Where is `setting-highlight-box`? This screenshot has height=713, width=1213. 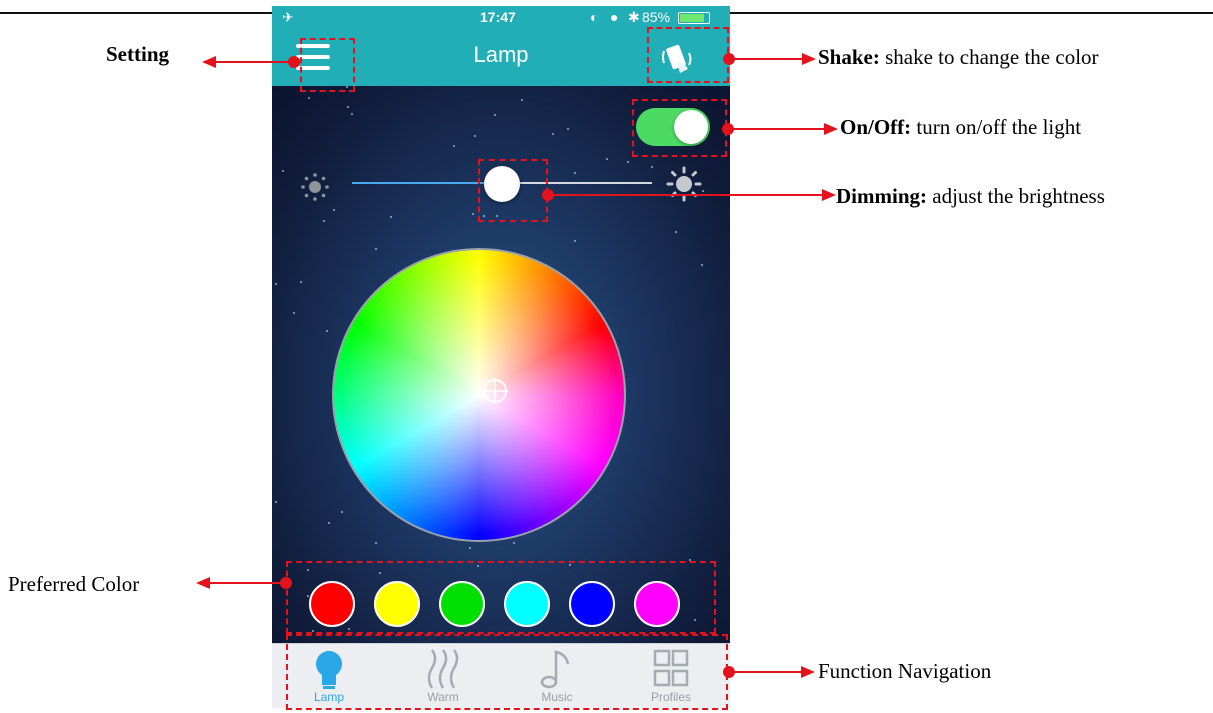
setting-highlight-box is located at coordinates (327, 65).